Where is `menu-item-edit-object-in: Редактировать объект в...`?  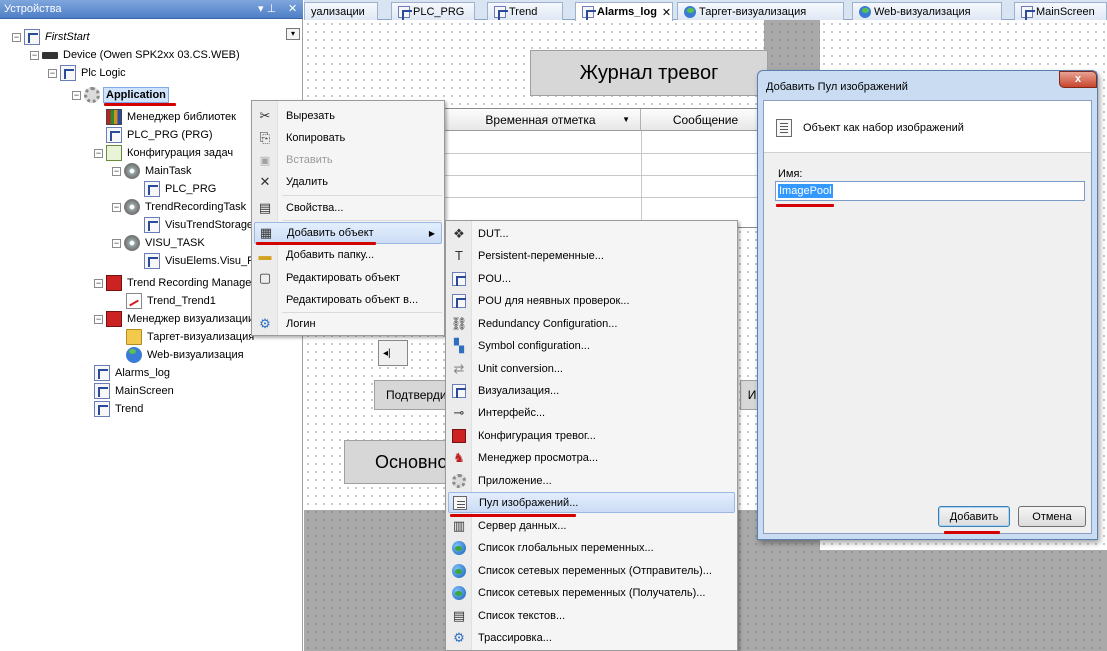
menu-item-edit-object-in: Редактировать объект в... is located at coordinates (348, 300).